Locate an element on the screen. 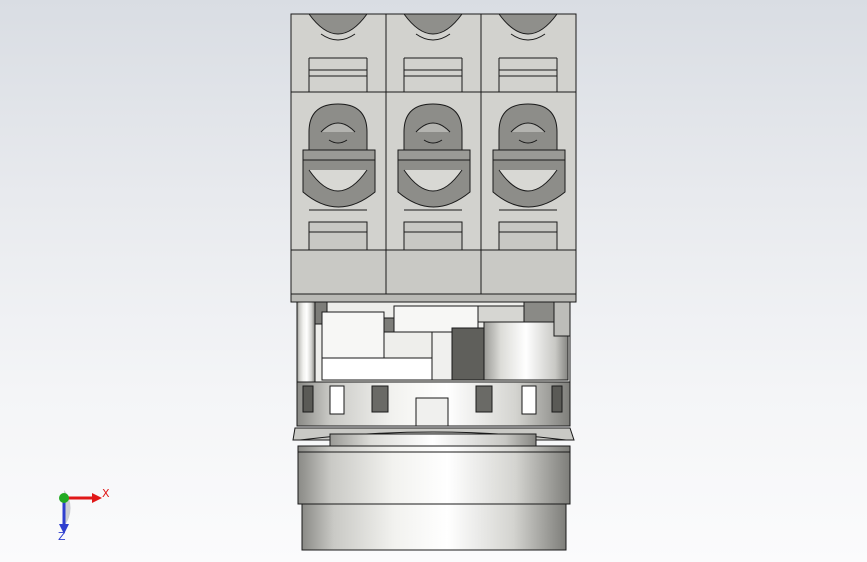 This screenshot has height=562, width=867. z-axis-label: Z is located at coordinates (62, 536).